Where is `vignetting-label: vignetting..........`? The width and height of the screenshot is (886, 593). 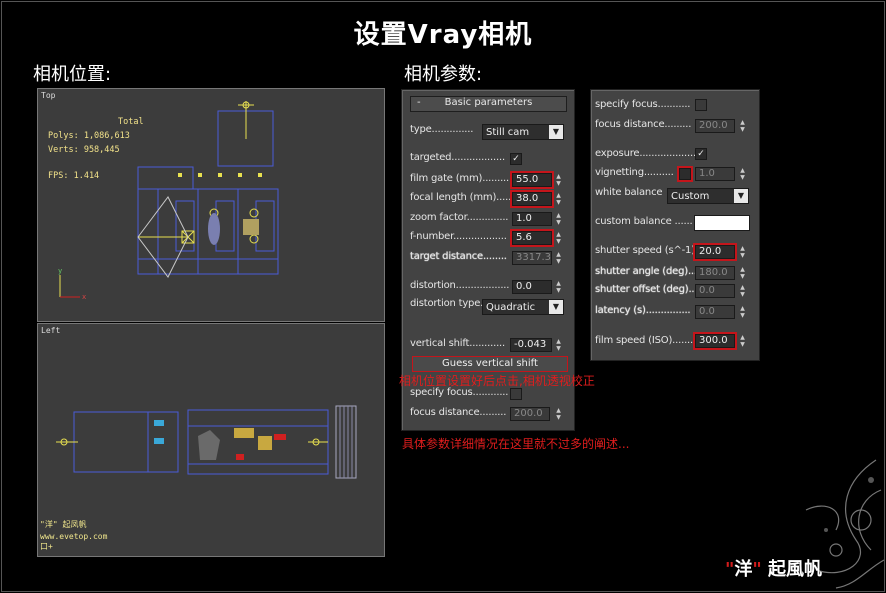 vignetting-label: vignetting.......... is located at coordinates (634, 172).